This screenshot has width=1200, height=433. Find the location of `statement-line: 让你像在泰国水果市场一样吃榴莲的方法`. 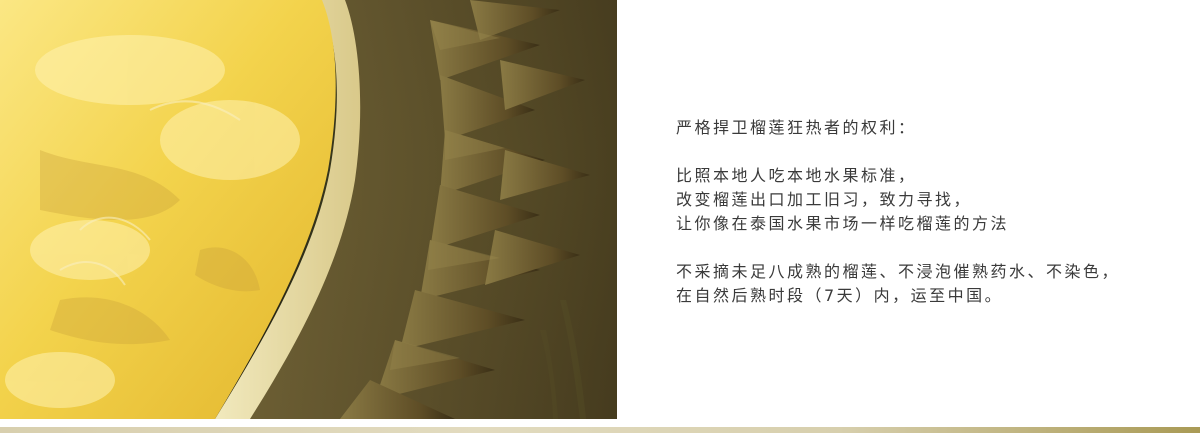

statement-line: 让你像在泰国水果市场一样吃榴莲的方法 is located at coordinates (843, 223).